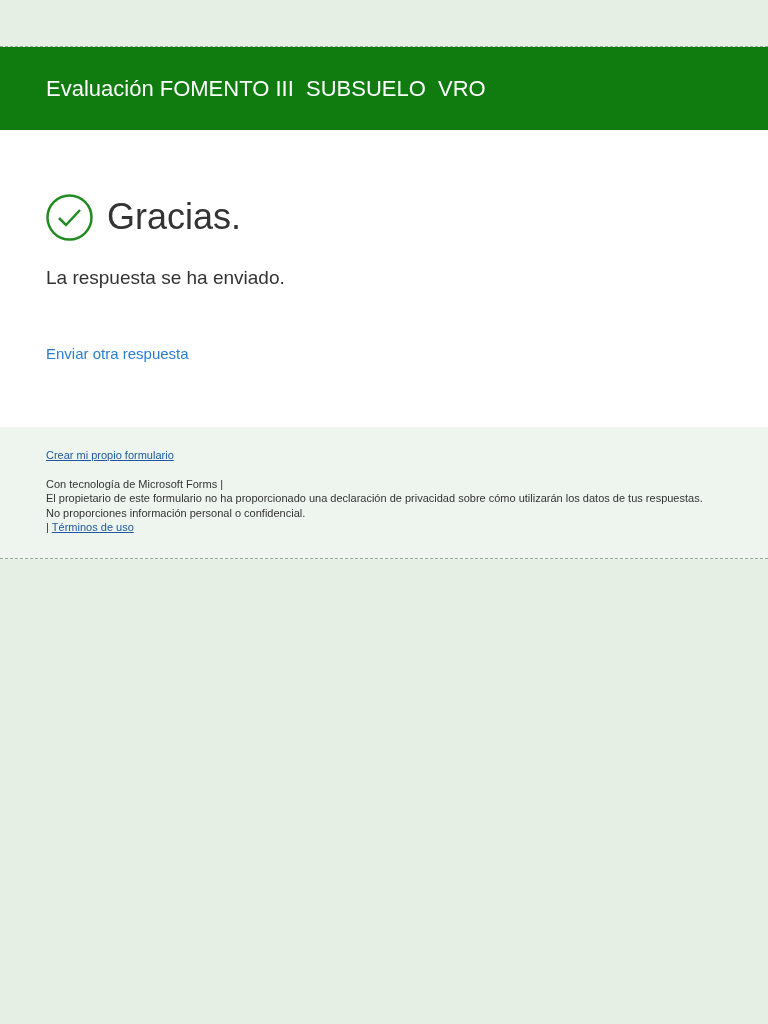  Describe the element at coordinates (266, 89) in the screenshot. I see `form-title: Evaluación FOMENTO III SUBSUELO VRO` at that location.